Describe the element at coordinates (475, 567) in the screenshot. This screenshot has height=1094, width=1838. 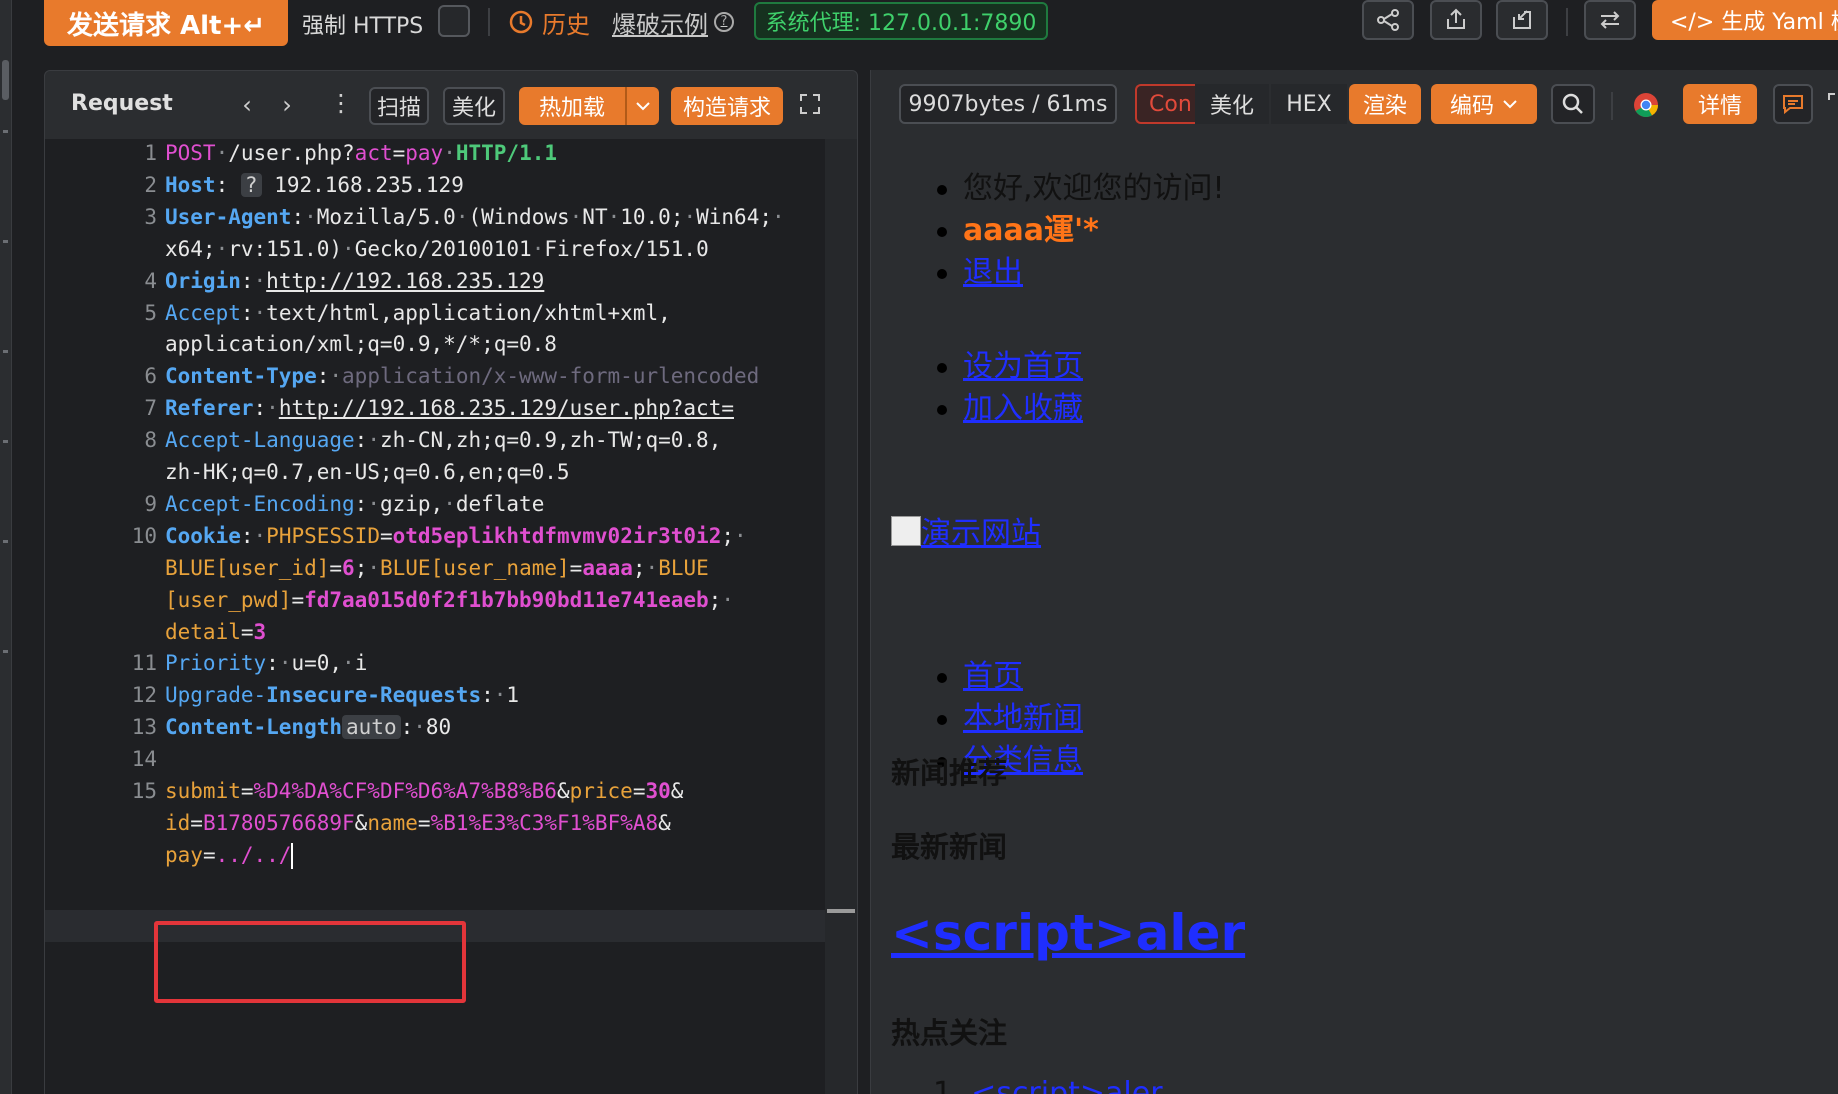
I see `code-token: BLUE[user_name]` at that location.